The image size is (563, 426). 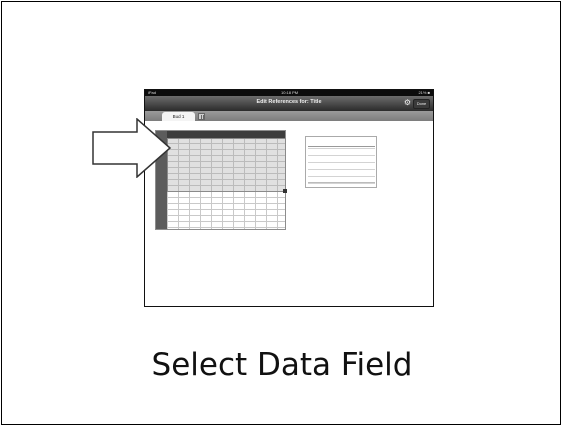 I want to click on preview-header, so click(x=341, y=142).